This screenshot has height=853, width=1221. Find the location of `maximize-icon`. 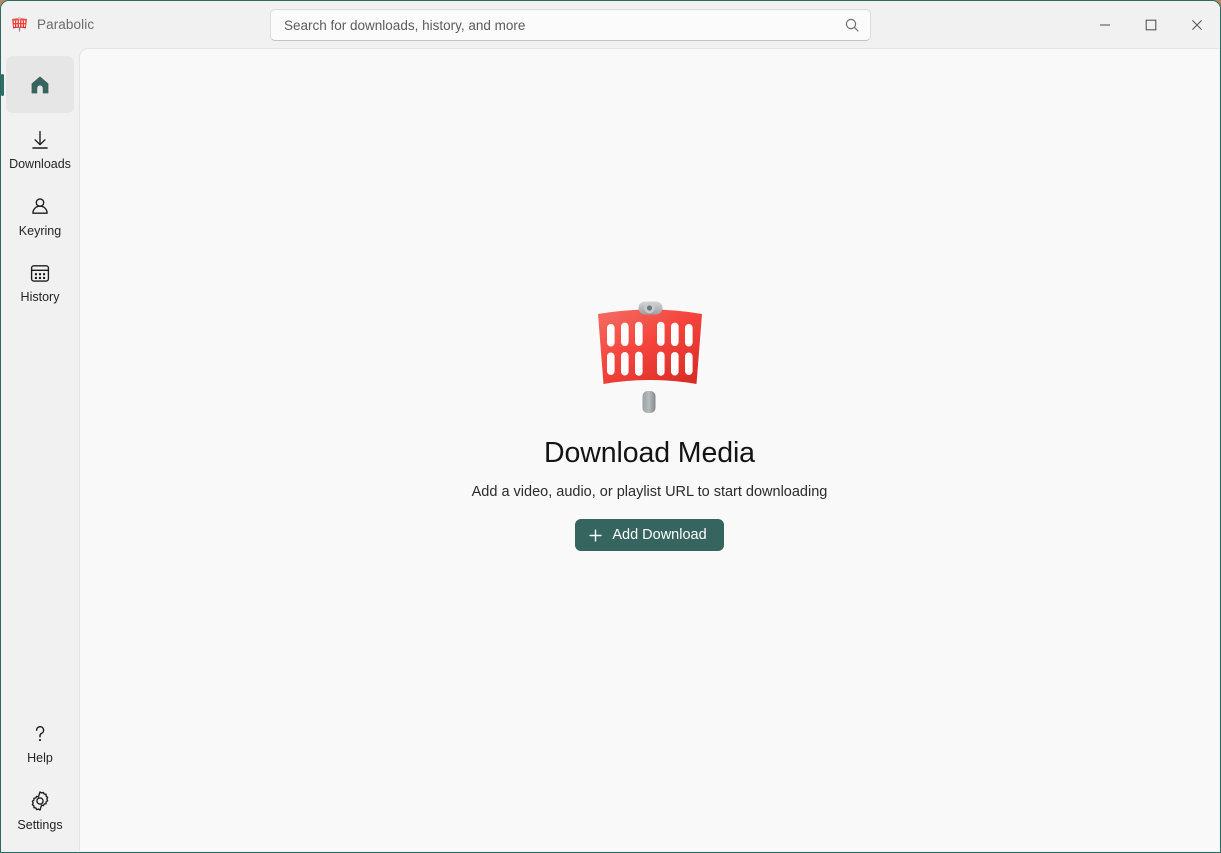

maximize-icon is located at coordinates (1151, 25).